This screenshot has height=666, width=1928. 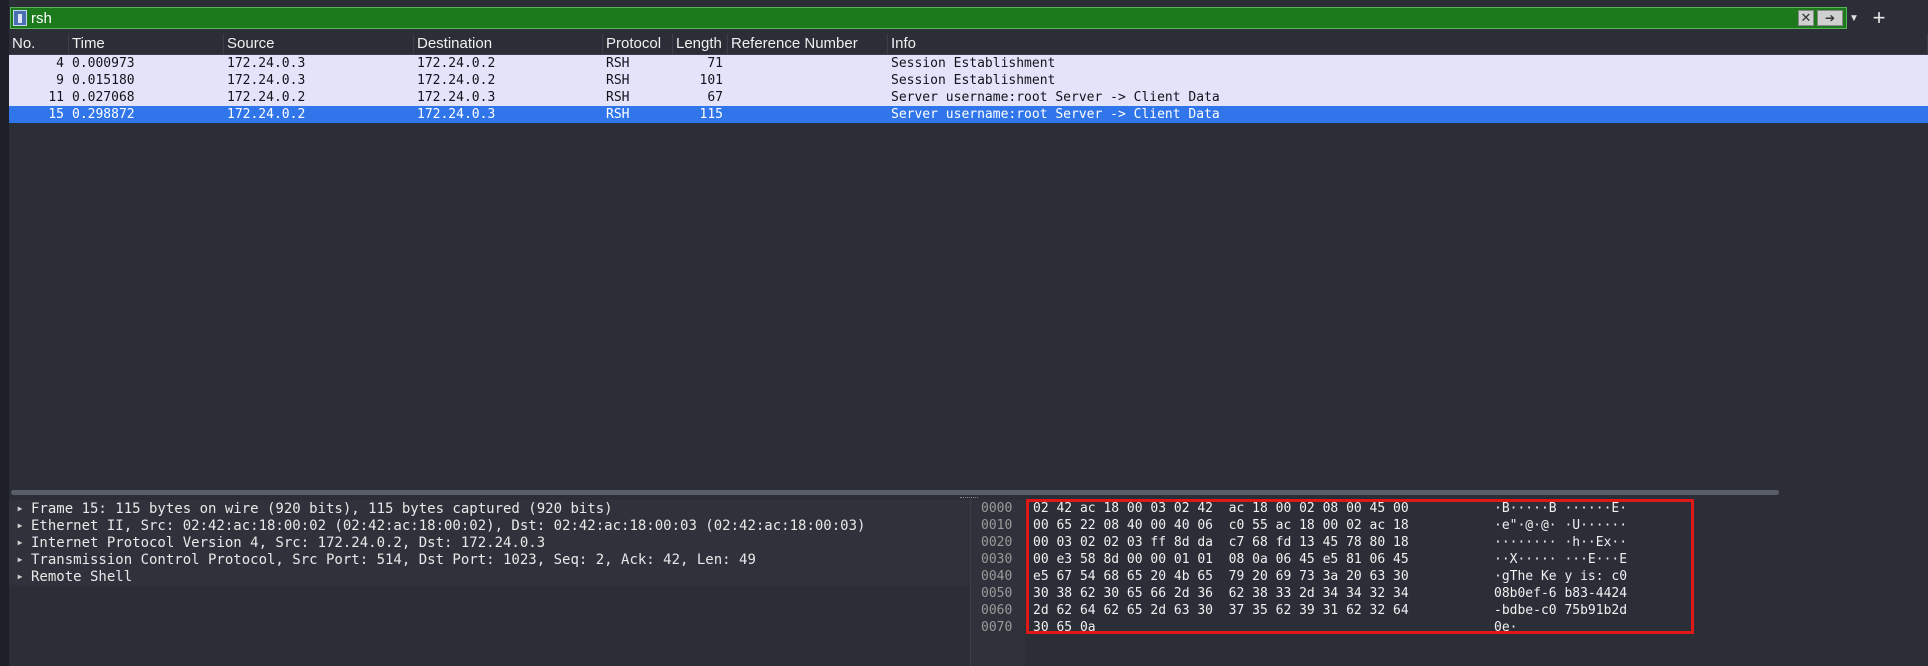 I want to click on left-window-edge, so click(x=4, y=333).